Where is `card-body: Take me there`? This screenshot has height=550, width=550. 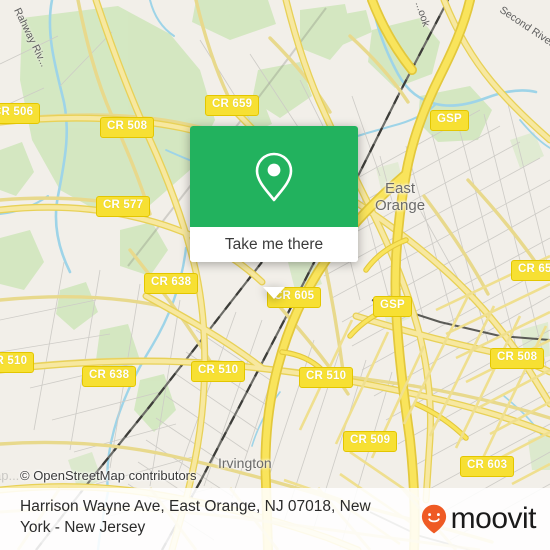 card-body: Take me there is located at coordinates (274, 194).